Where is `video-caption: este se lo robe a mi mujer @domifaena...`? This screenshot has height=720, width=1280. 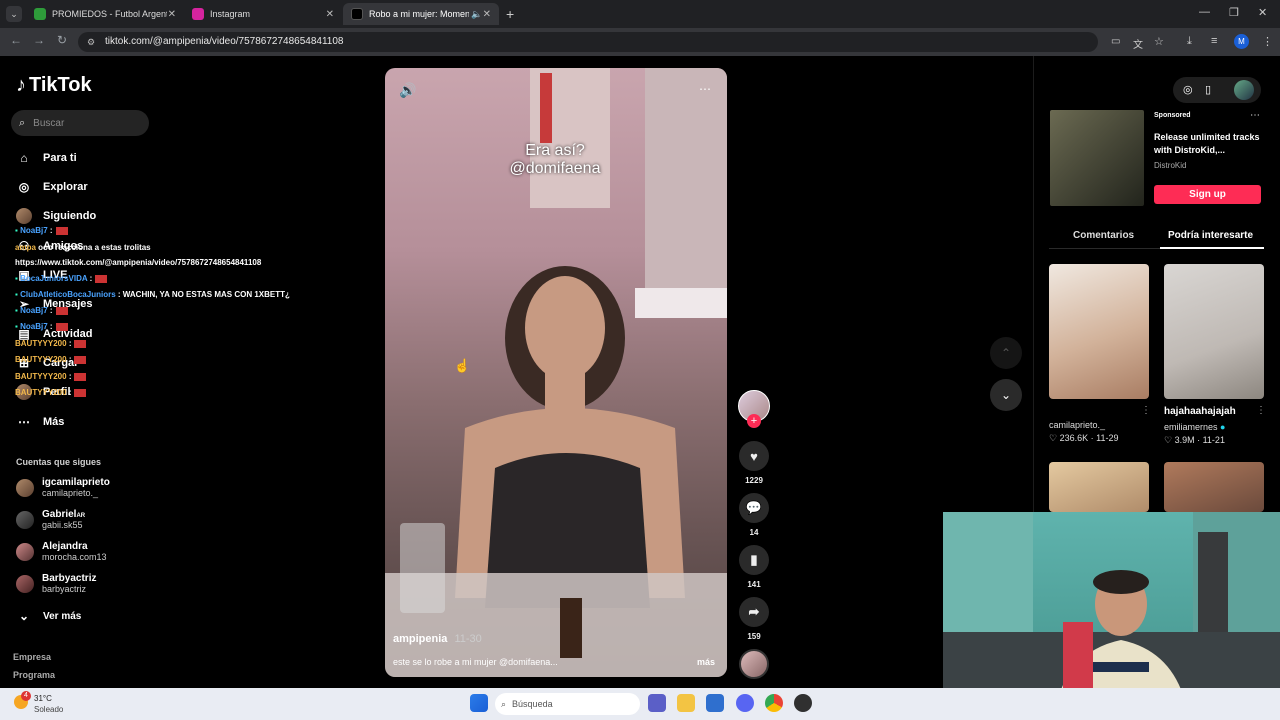 video-caption: este se lo robe a mi mujer @domifaena... is located at coordinates (475, 662).